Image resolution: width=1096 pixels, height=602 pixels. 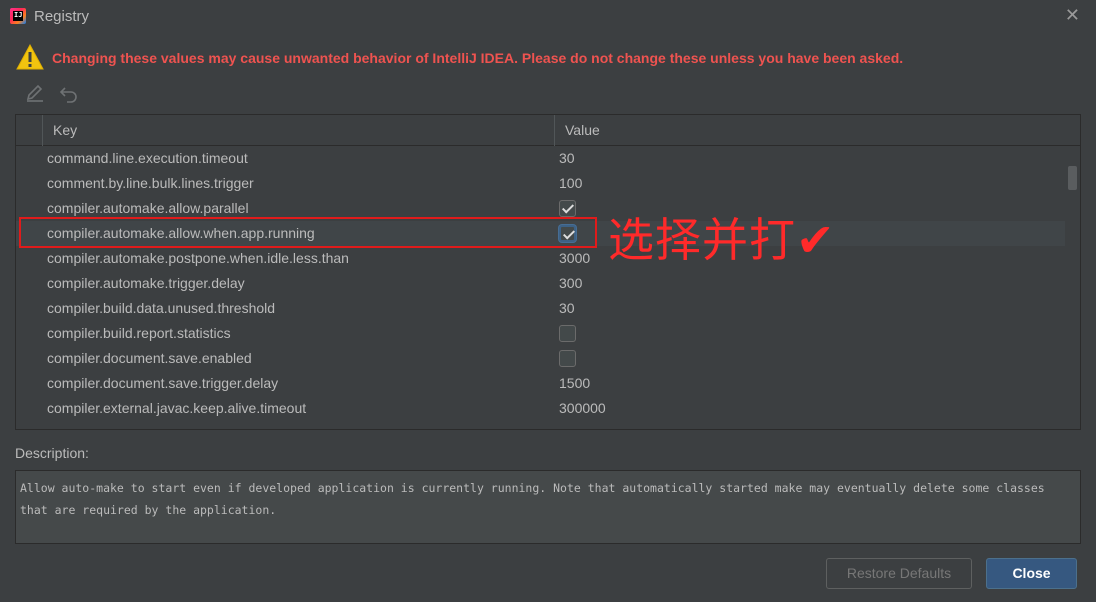 What do you see at coordinates (69, 93) in the screenshot?
I see `undo-icon` at bounding box center [69, 93].